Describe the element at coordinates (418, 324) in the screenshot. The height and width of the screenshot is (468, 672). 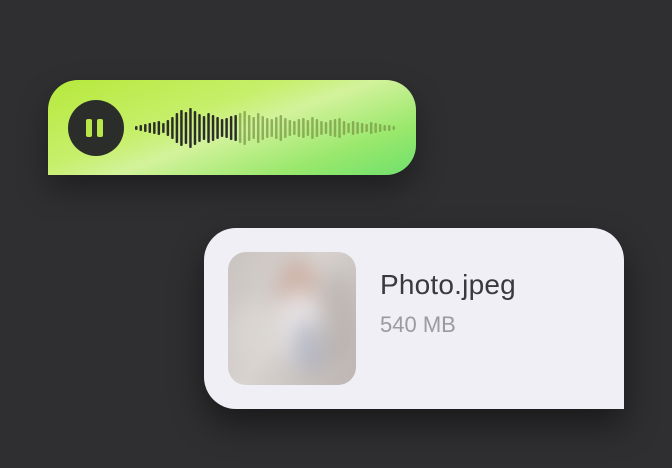
I see `file-size: 540 MB` at that location.